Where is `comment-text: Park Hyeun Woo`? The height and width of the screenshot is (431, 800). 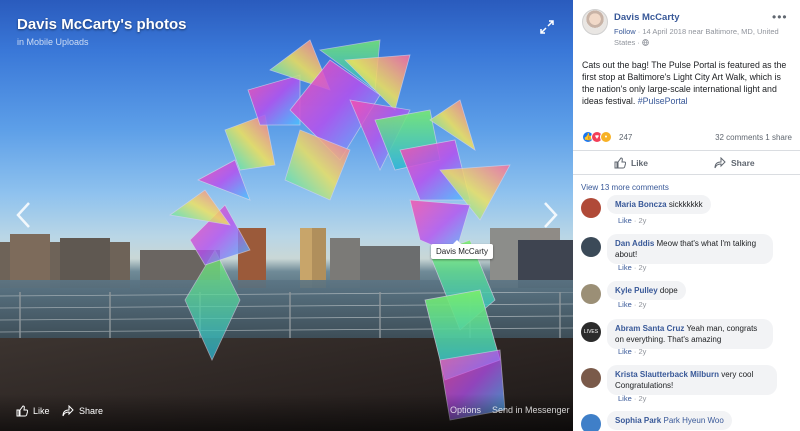
comment-text: Park Hyeun Woo is located at coordinates (693, 420).